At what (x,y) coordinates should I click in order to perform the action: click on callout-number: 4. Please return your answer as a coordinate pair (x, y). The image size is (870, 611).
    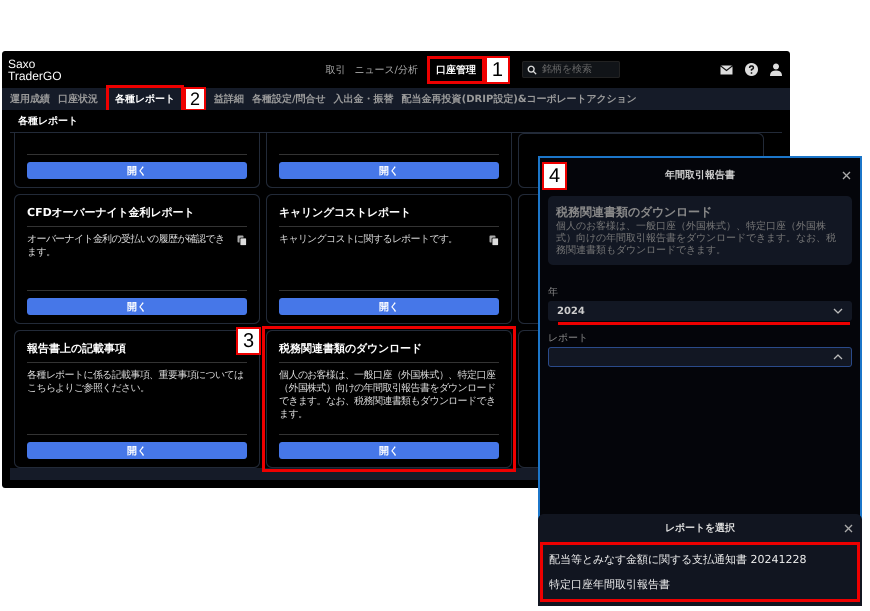
    Looking at the image, I should click on (555, 176).